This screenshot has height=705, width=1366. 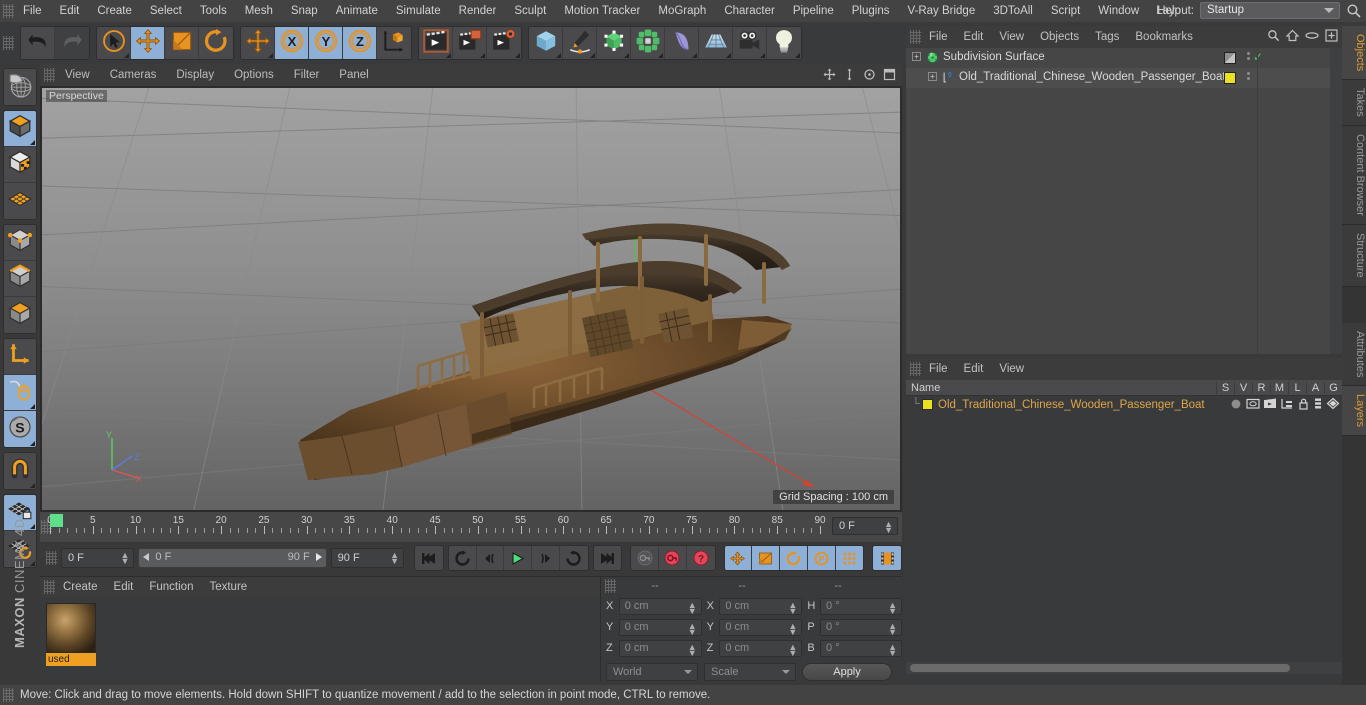 I want to click on render-icon, so click(x=1270, y=405).